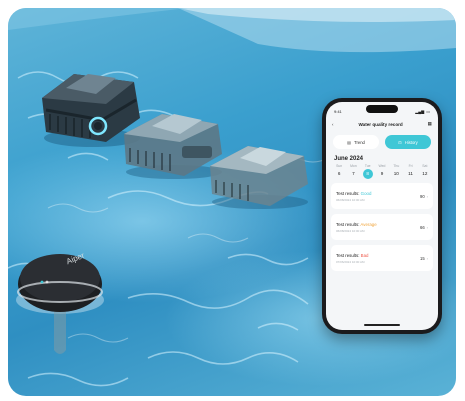  I want to click on record-title: Test results: Bad, so click(352, 255).